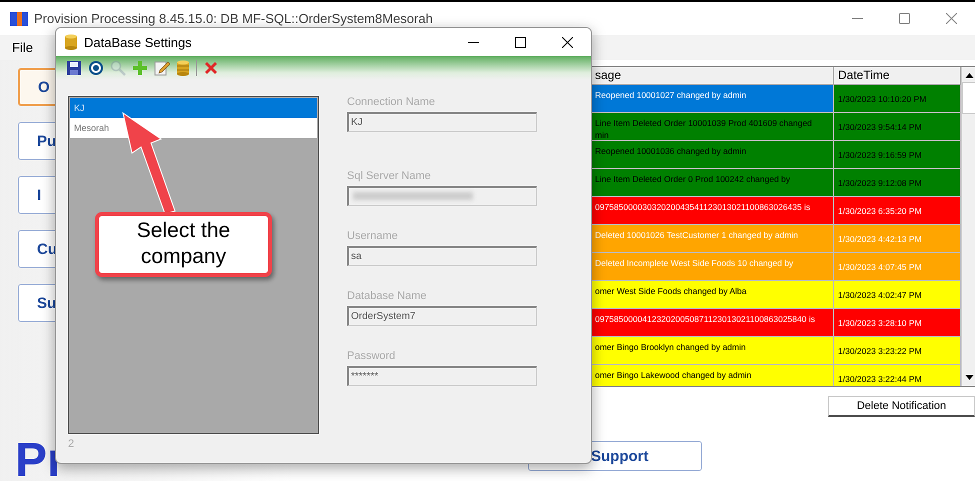 Image resolution: width=975 pixels, height=481 pixels. I want to click on company-item: Mesorah, so click(193, 128).